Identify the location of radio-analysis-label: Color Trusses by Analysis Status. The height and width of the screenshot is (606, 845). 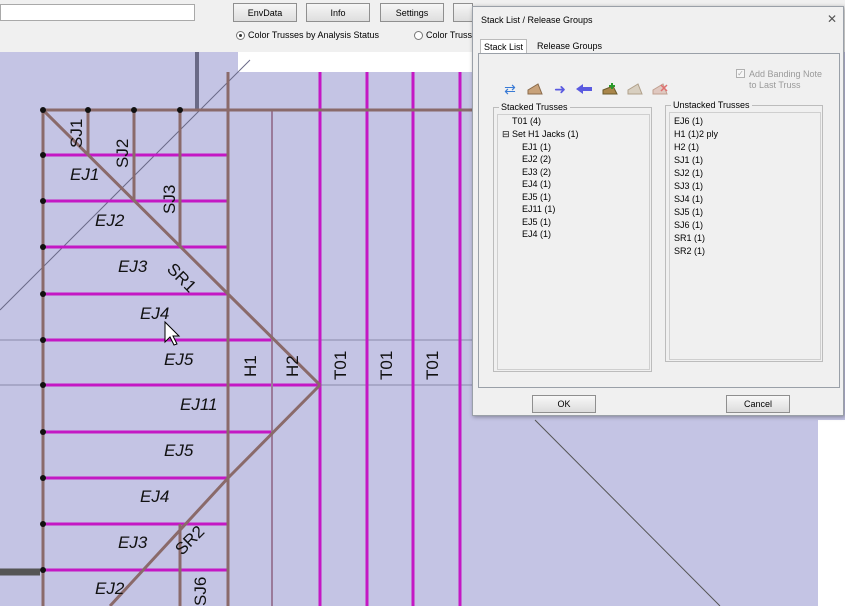
(314, 35).